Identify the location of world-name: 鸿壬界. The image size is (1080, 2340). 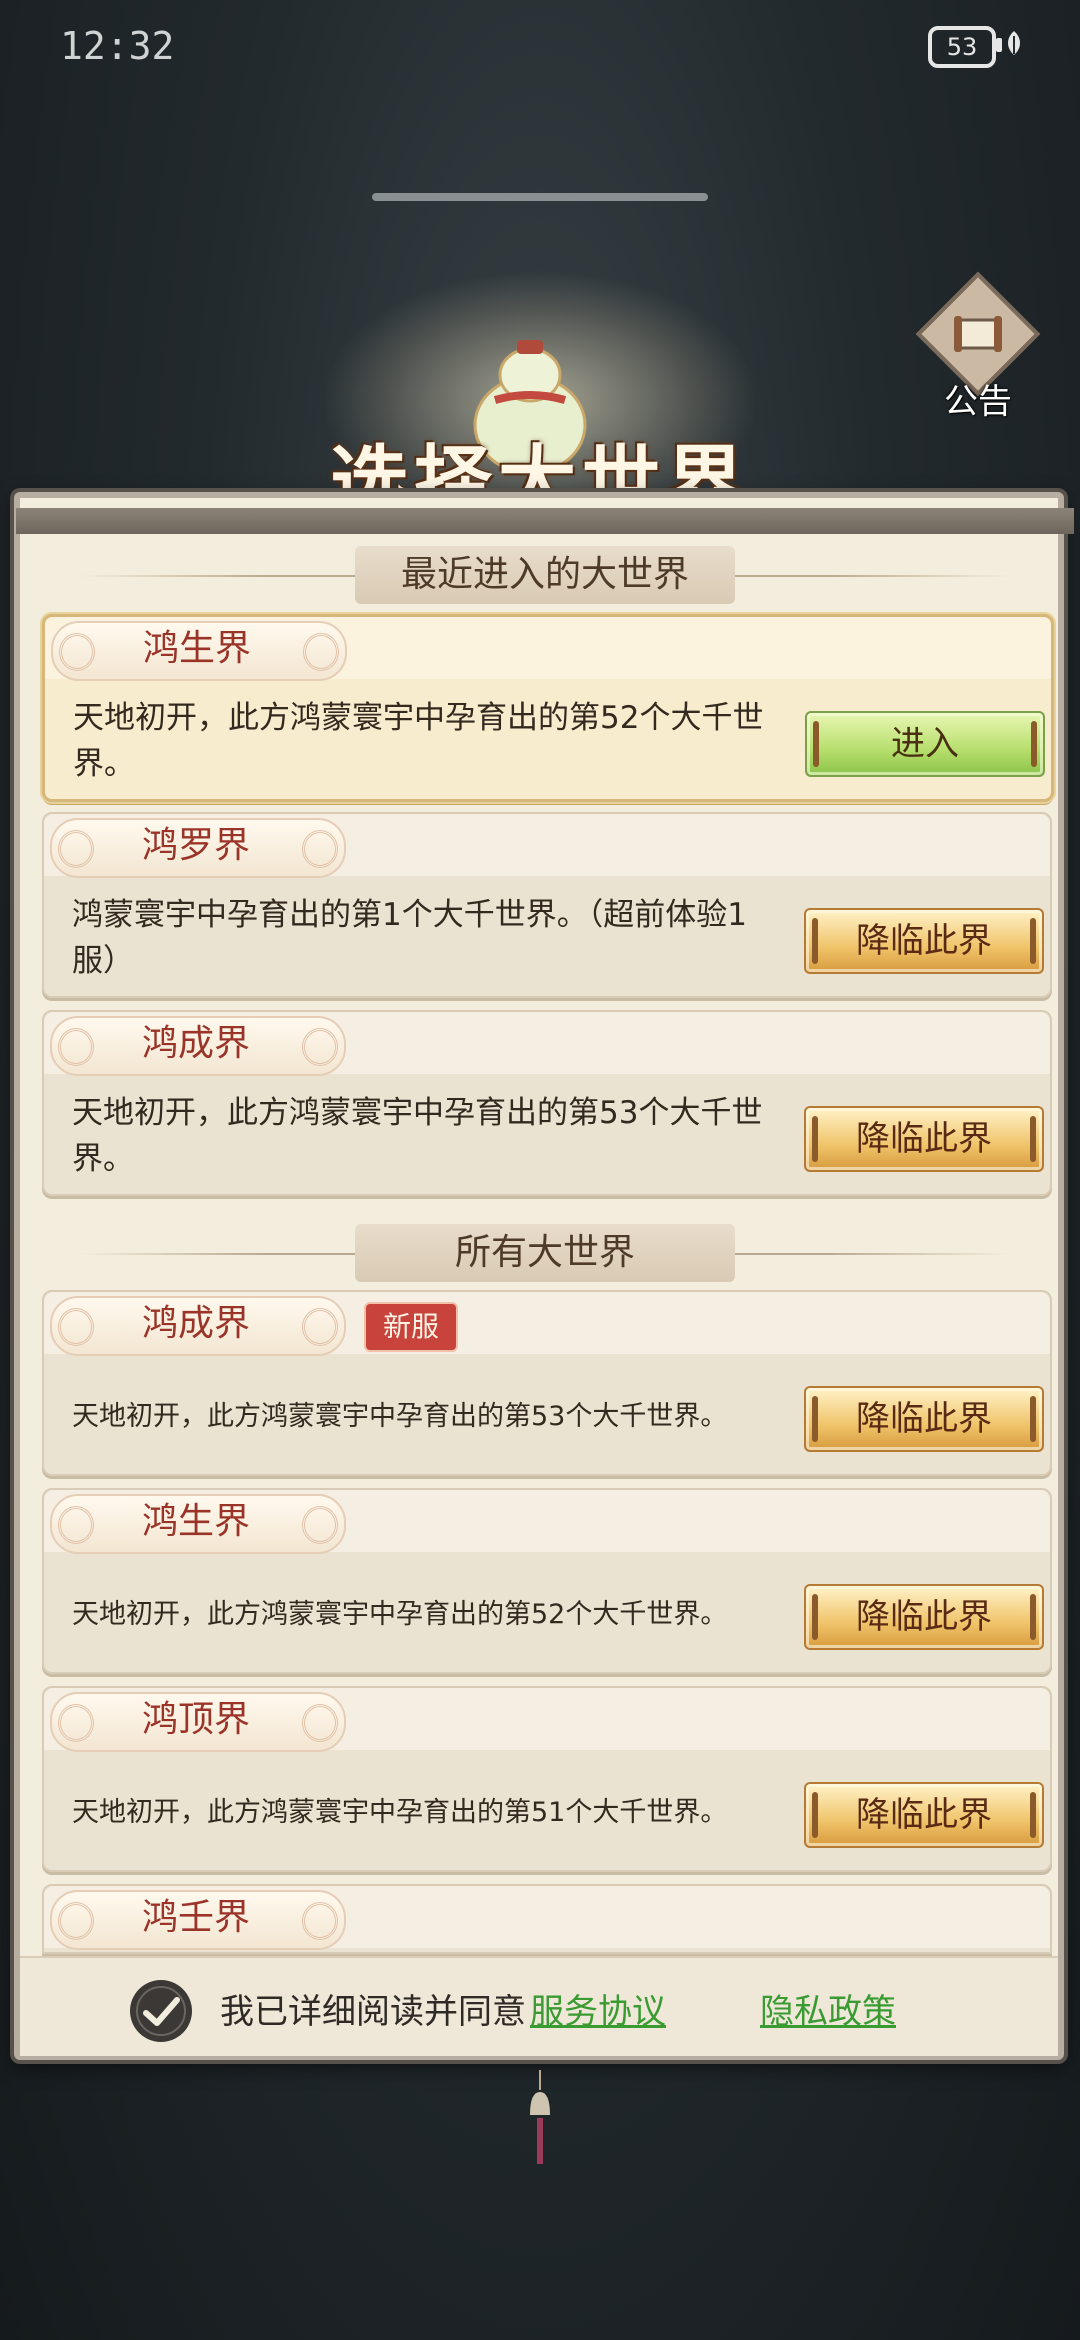
(195, 1917).